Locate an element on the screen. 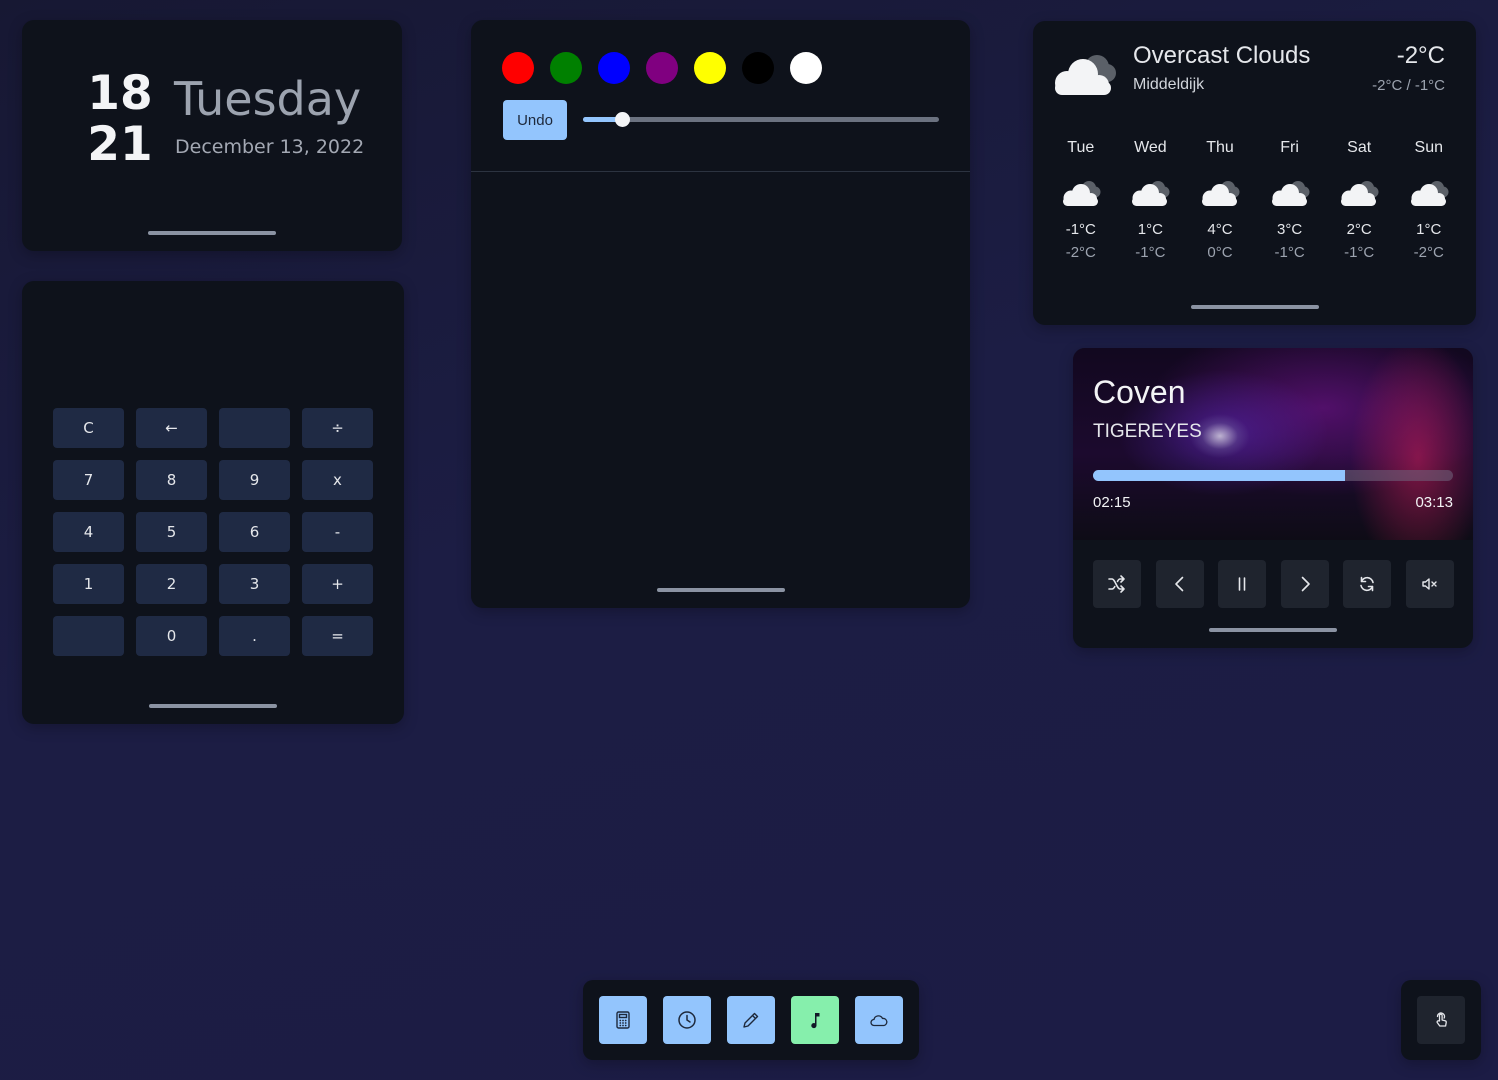 The width and height of the screenshot is (1498, 1080). dock-calculator-button is located at coordinates (623, 1020).